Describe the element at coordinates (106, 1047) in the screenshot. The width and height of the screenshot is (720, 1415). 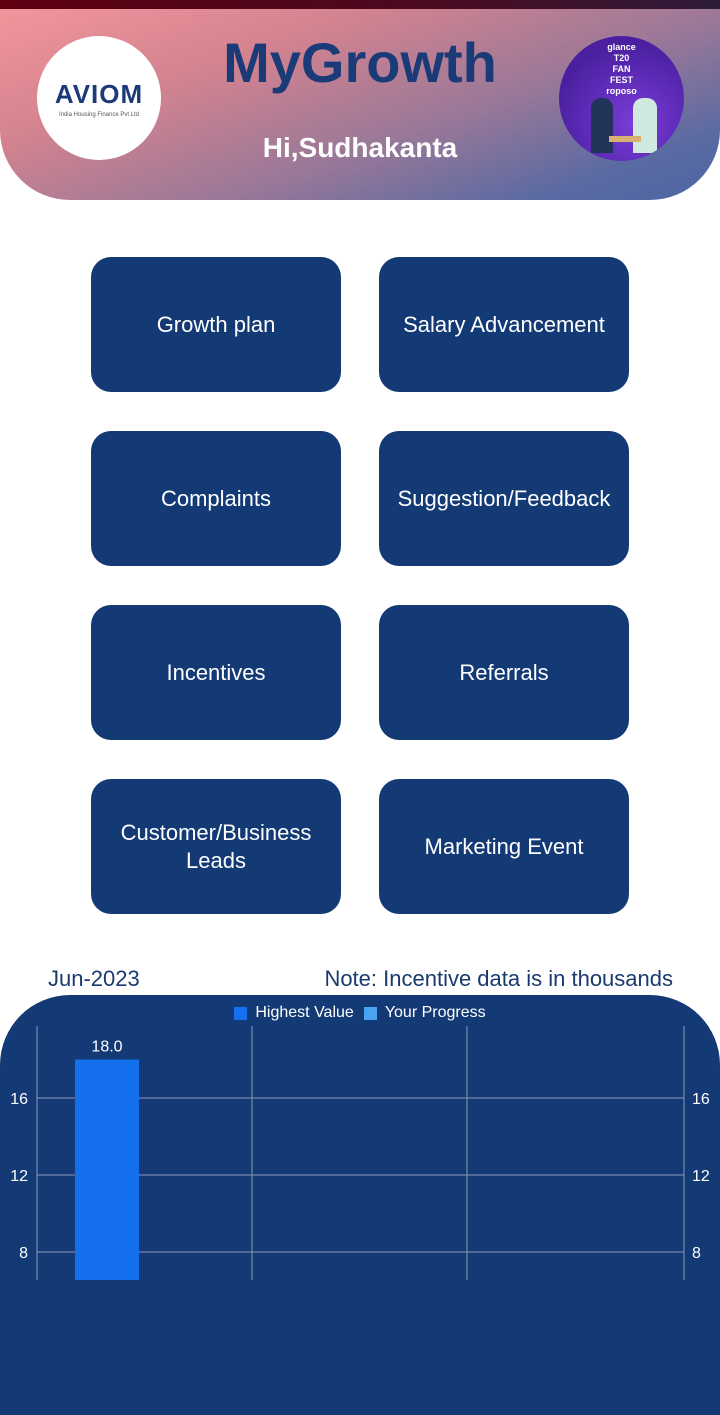
I see `bar-data-label: 18.0` at that location.